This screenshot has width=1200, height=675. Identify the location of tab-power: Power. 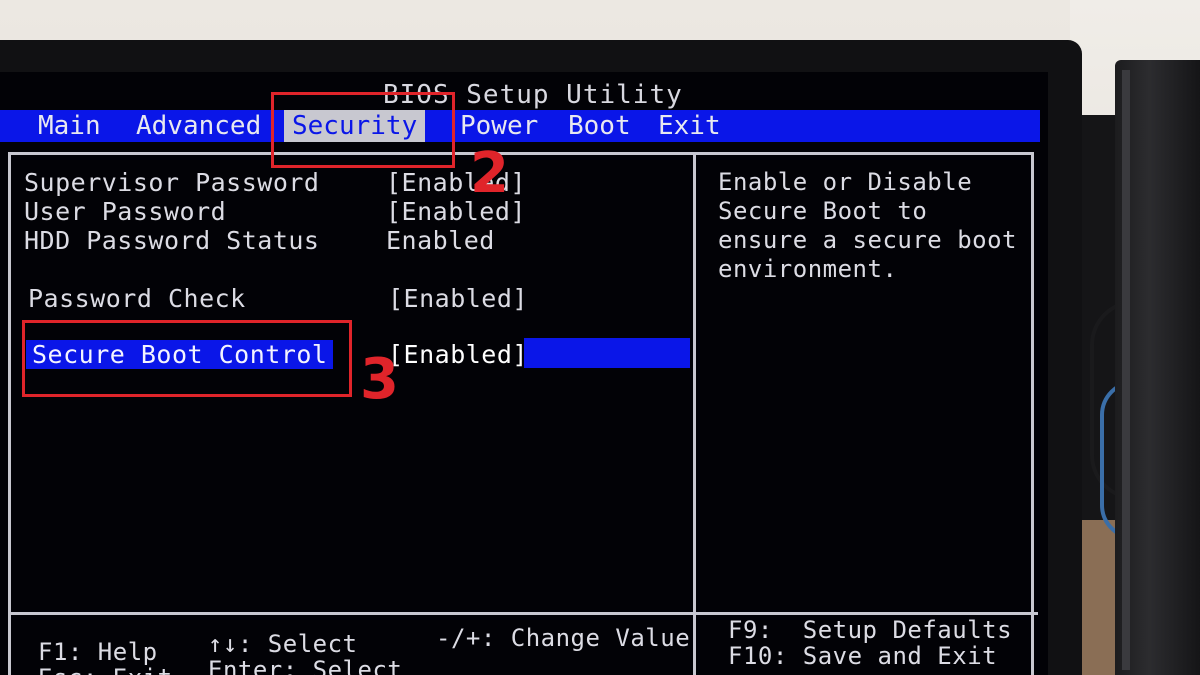
(499, 126).